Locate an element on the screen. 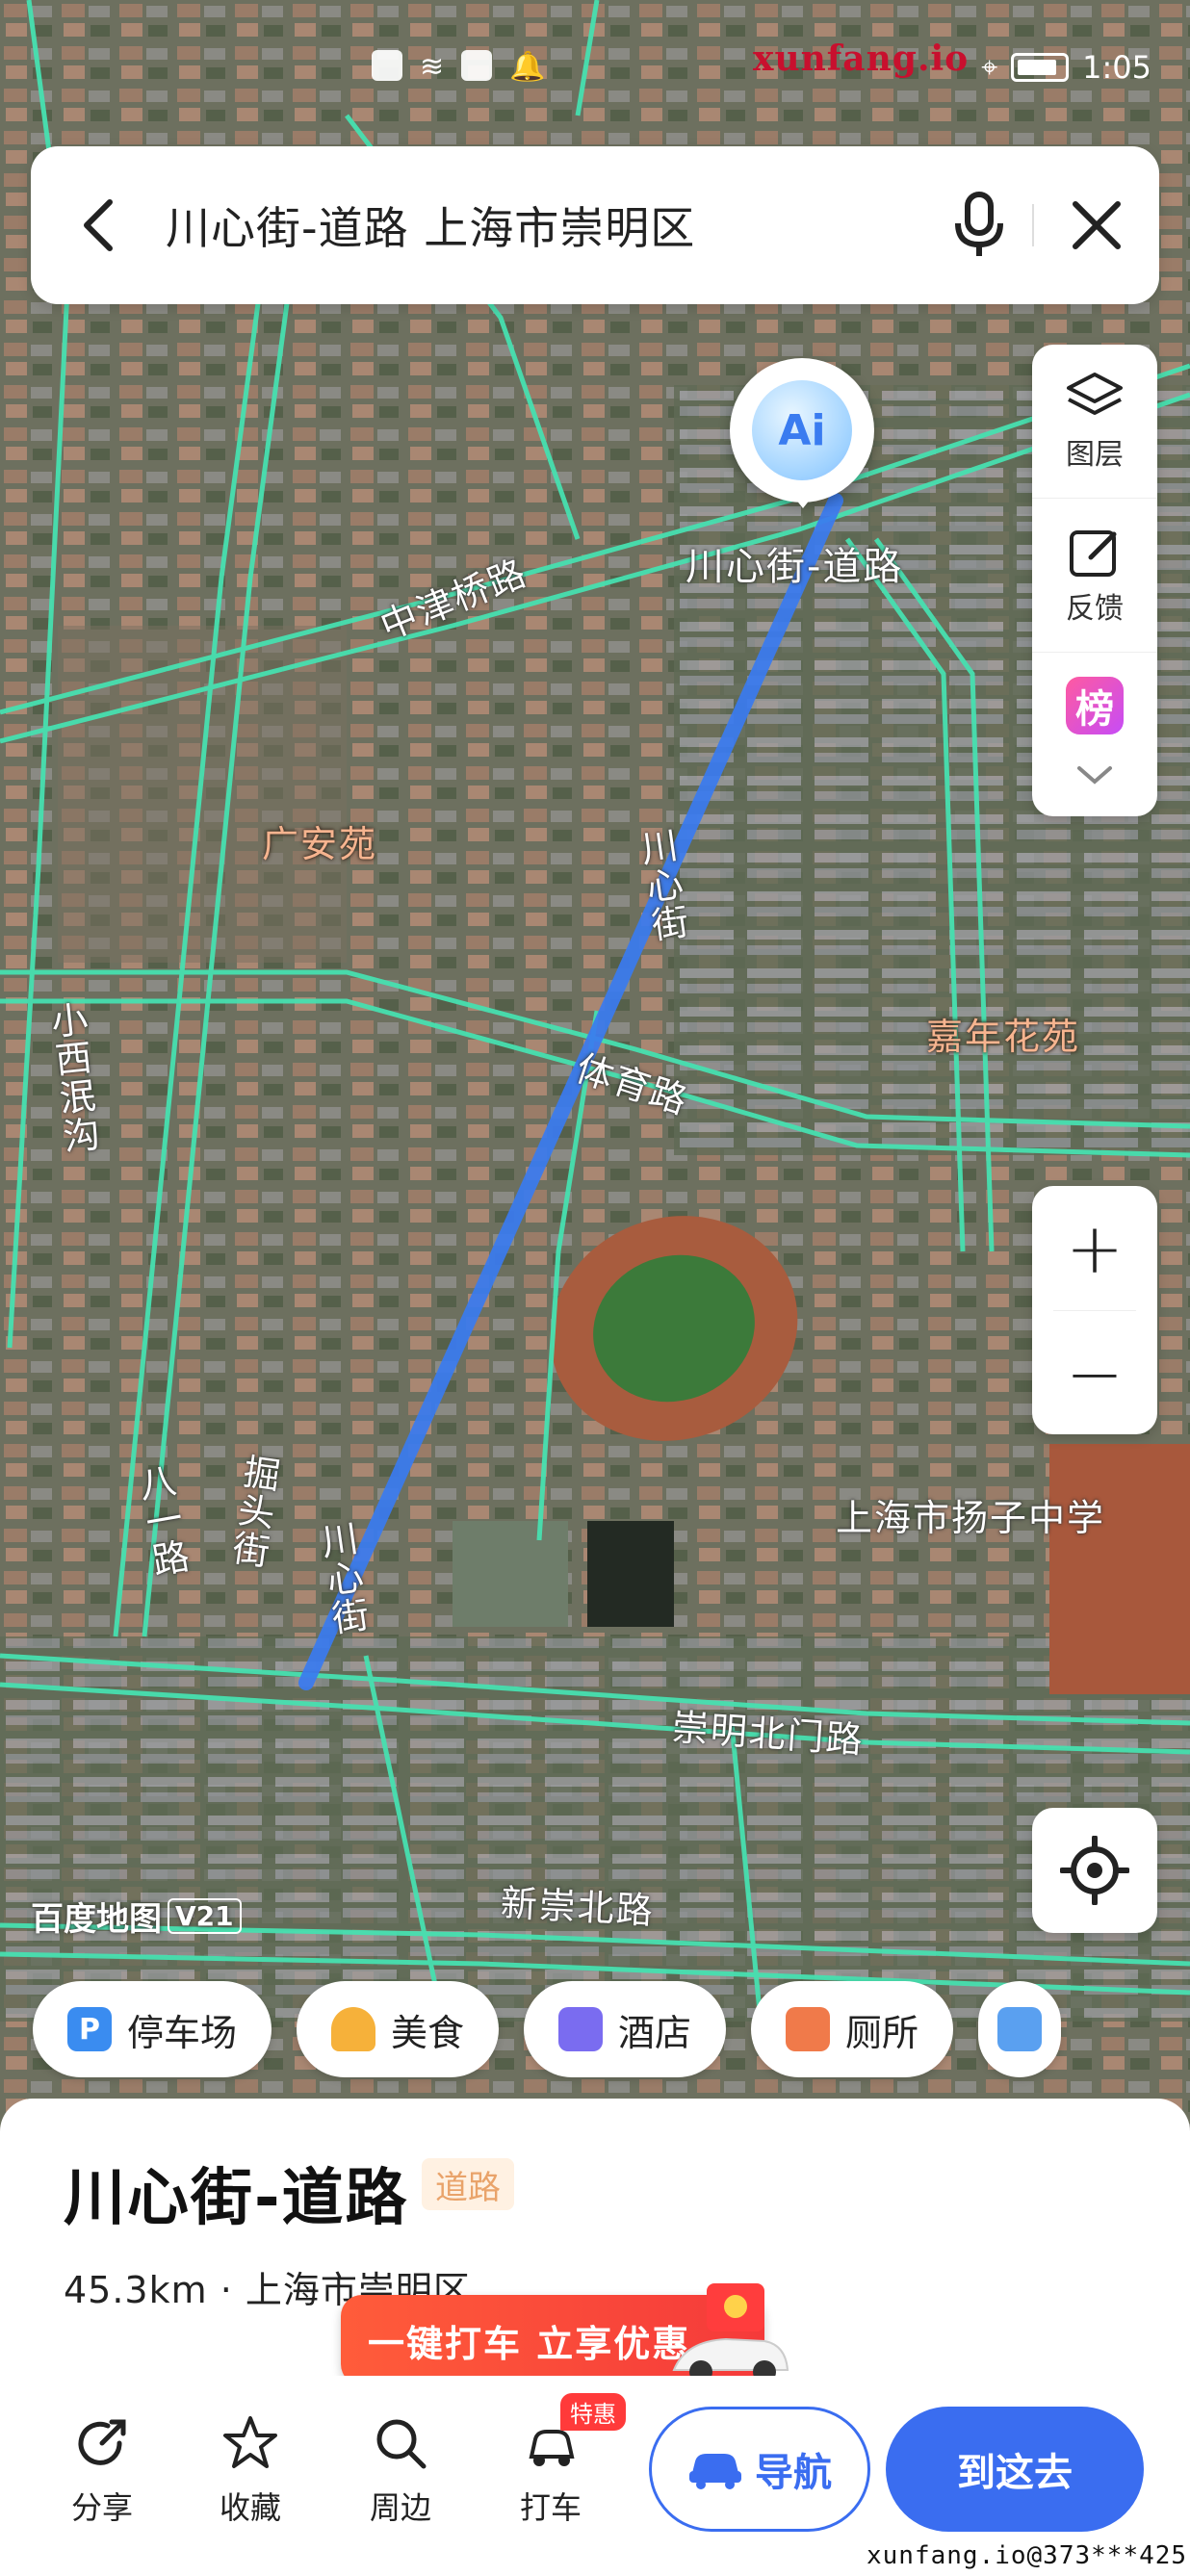 This screenshot has height=2576, width=1190. wifi-icon: ≋ is located at coordinates (433, 67).